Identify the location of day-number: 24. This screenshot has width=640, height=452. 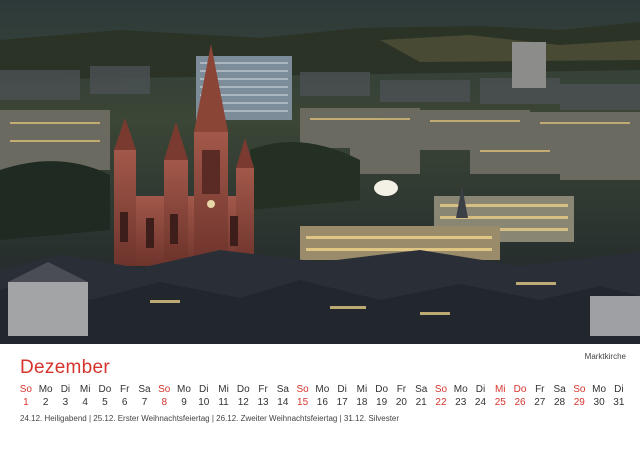
(480, 402).